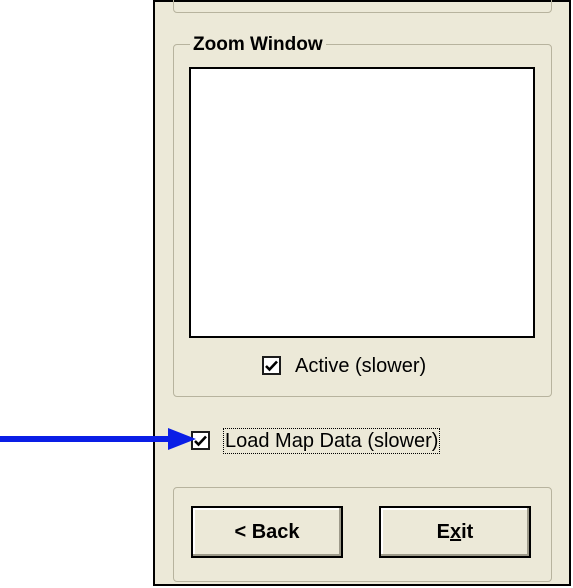 Image resolution: width=573 pixels, height=588 pixels. What do you see at coordinates (362, 534) in the screenshot?
I see `navigation-button-group: < Back Exit` at bounding box center [362, 534].